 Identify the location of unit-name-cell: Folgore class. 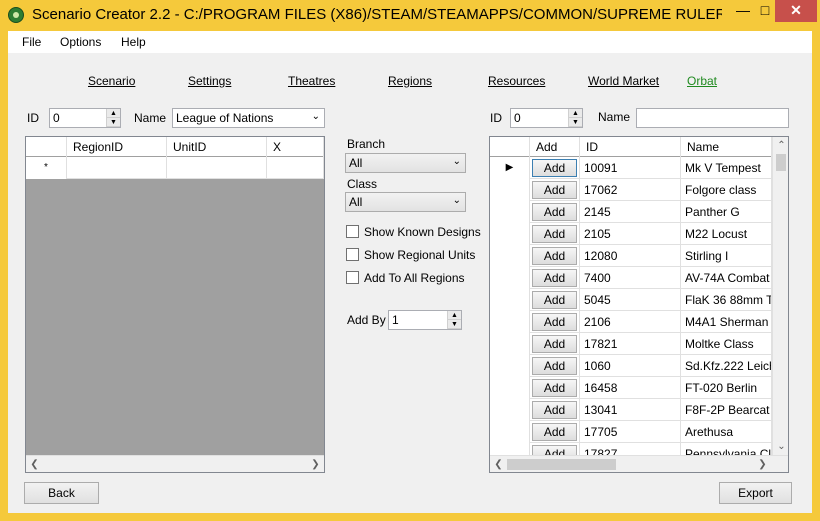
(726, 190).